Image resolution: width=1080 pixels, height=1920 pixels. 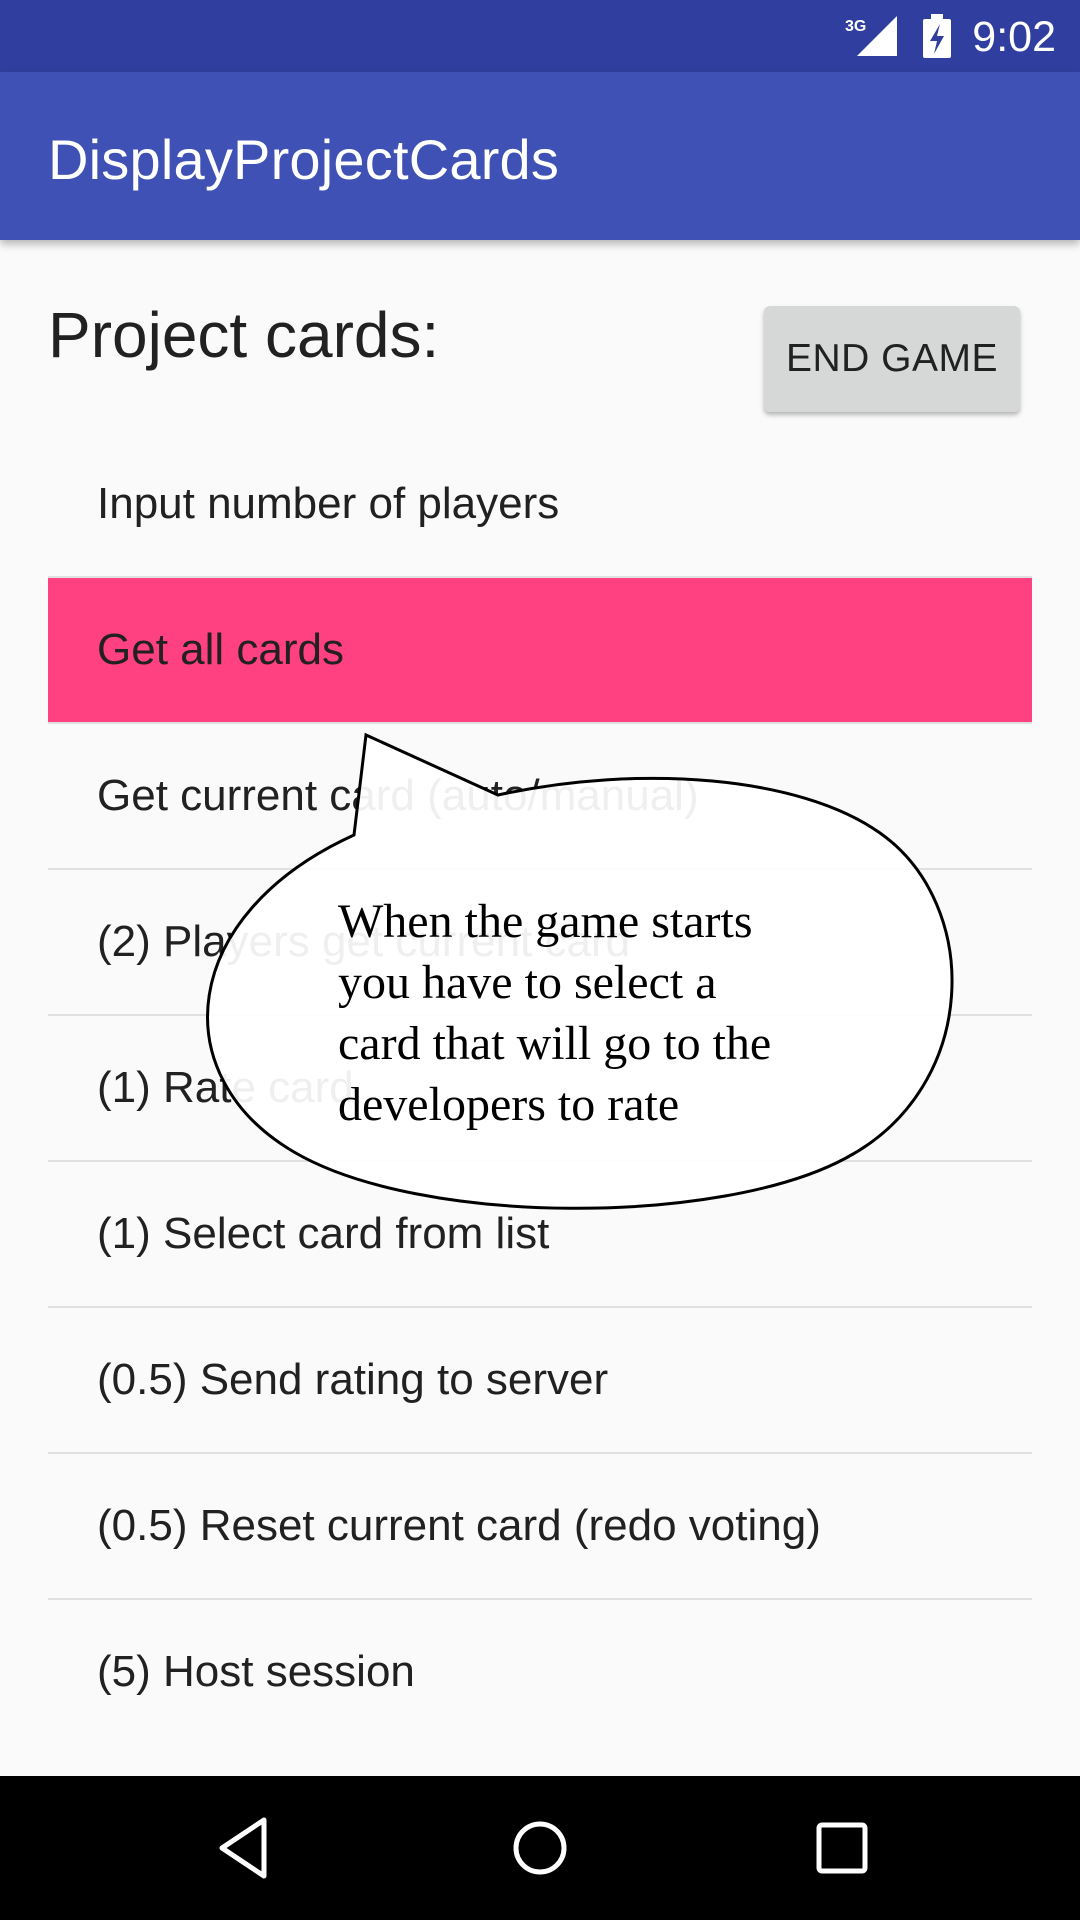 I want to click on speech-bubble-line: When the game starts, so click(x=545, y=921).